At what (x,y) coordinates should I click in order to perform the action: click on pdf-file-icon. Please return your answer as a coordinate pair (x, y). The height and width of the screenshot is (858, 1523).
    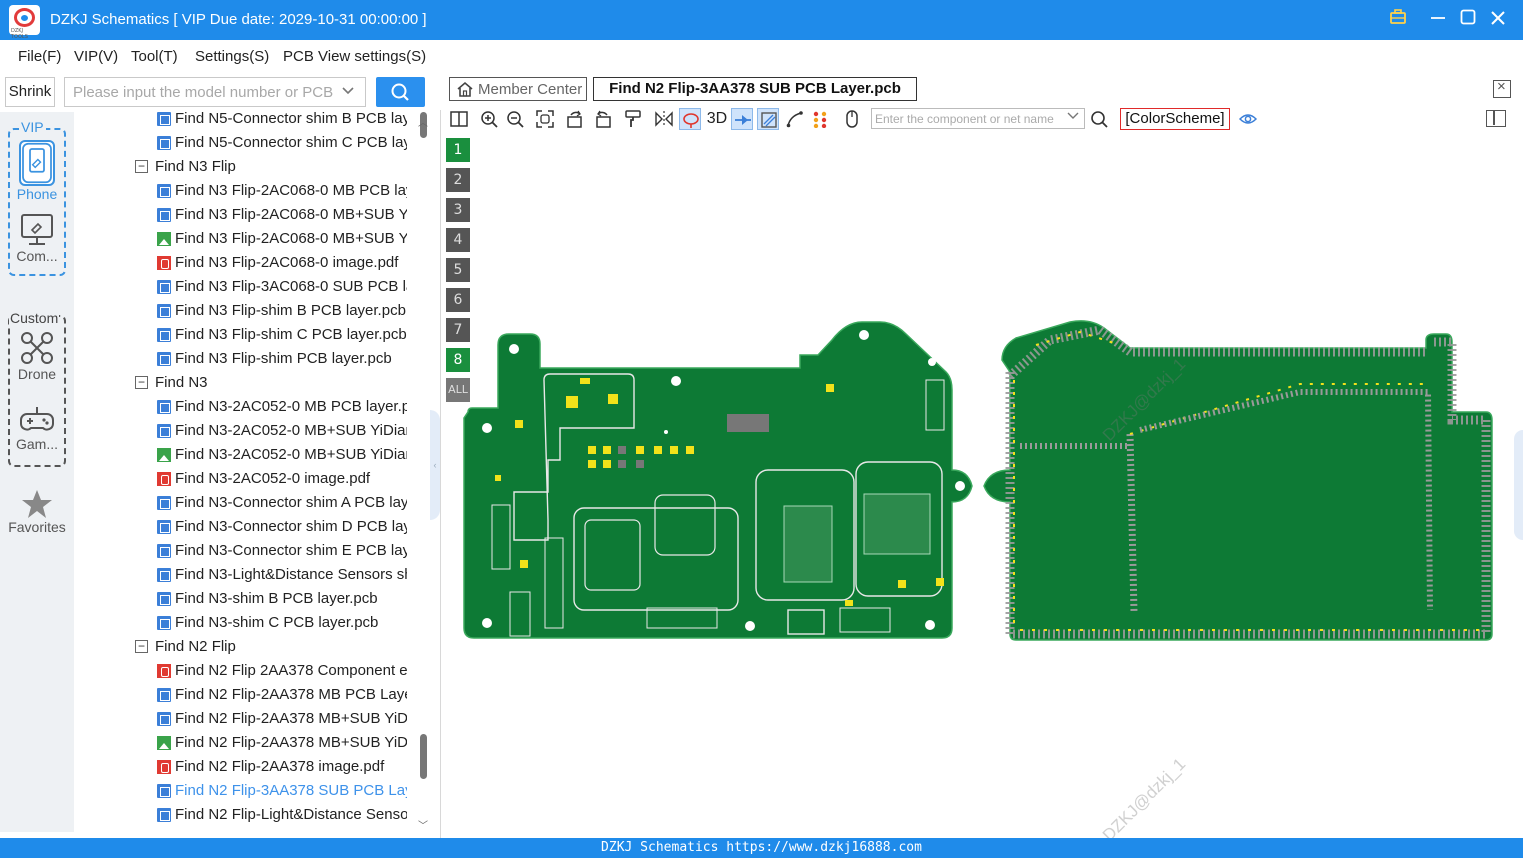
    Looking at the image, I should click on (164, 479).